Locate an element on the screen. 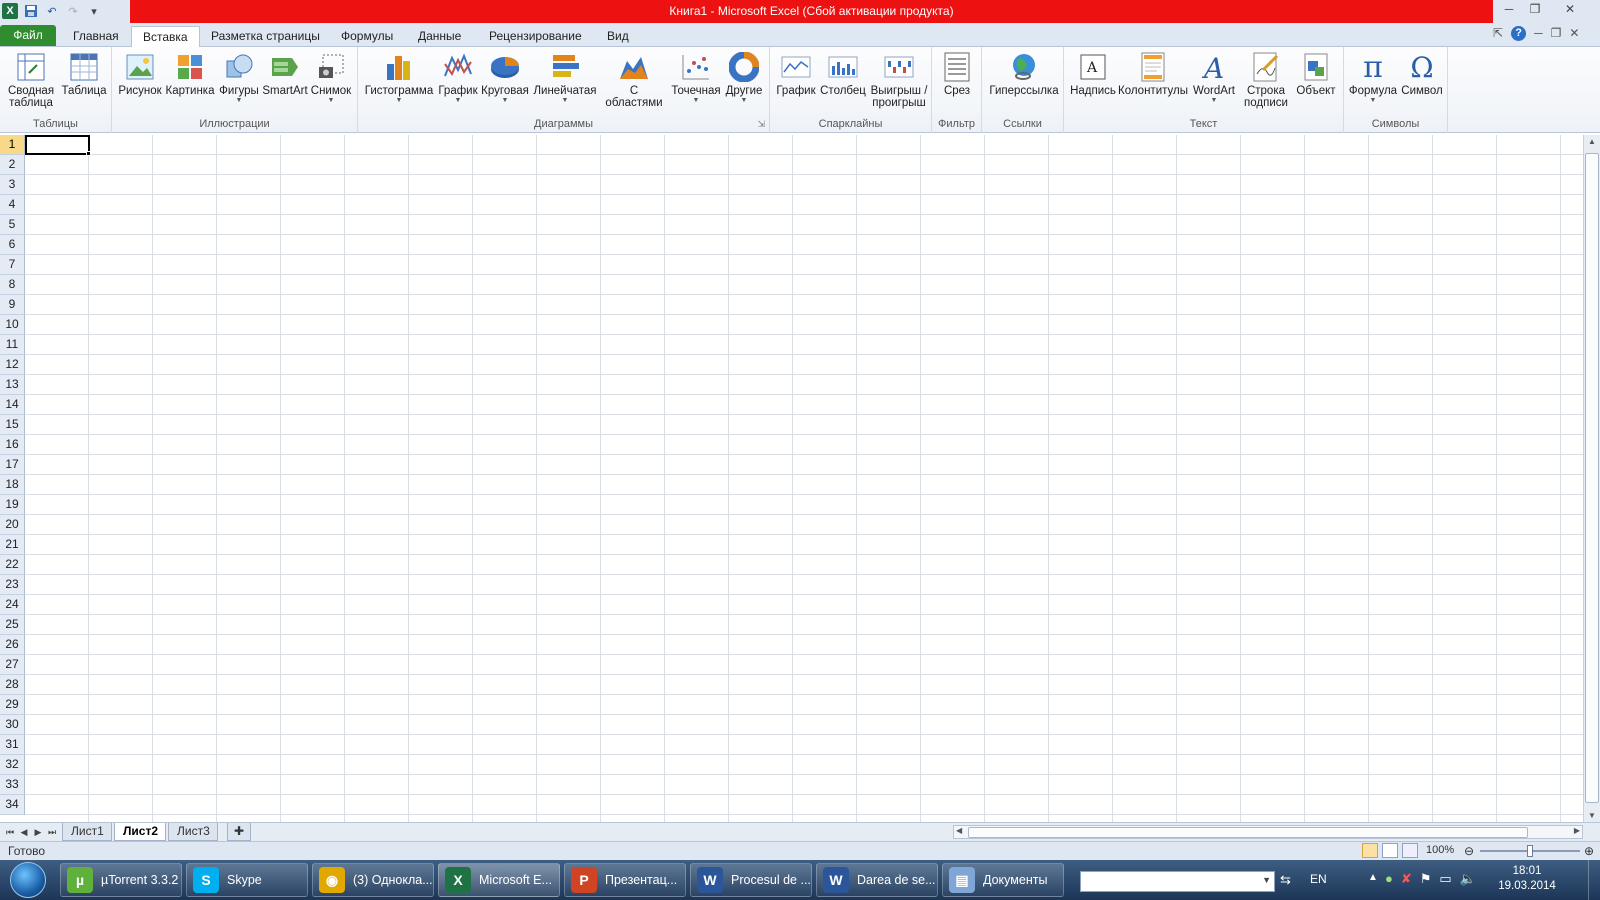 This screenshot has width=1600, height=900. row-header: 16 is located at coordinates (12, 445).